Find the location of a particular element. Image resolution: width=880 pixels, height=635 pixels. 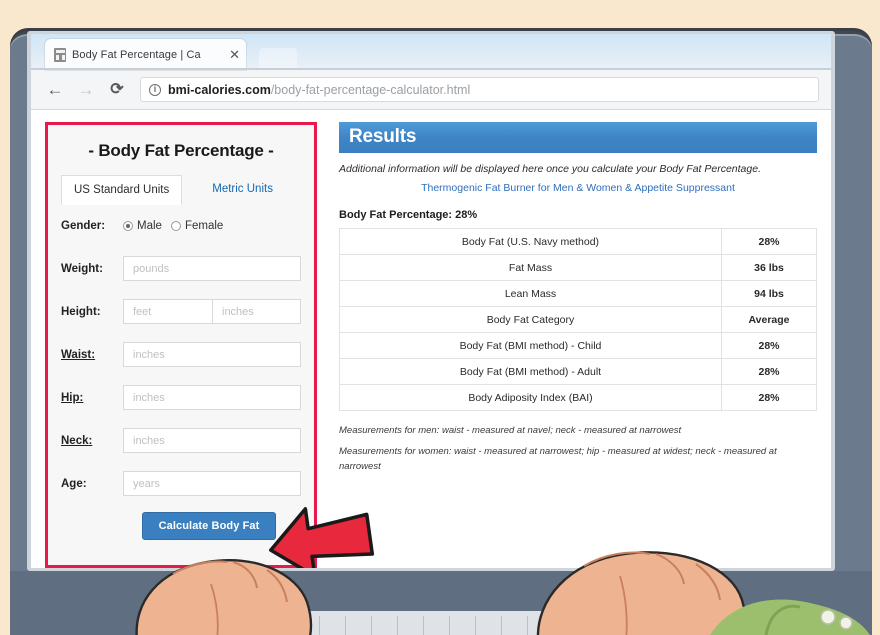

submit-row: Calculate Body Fat is located at coordinates (181, 526).